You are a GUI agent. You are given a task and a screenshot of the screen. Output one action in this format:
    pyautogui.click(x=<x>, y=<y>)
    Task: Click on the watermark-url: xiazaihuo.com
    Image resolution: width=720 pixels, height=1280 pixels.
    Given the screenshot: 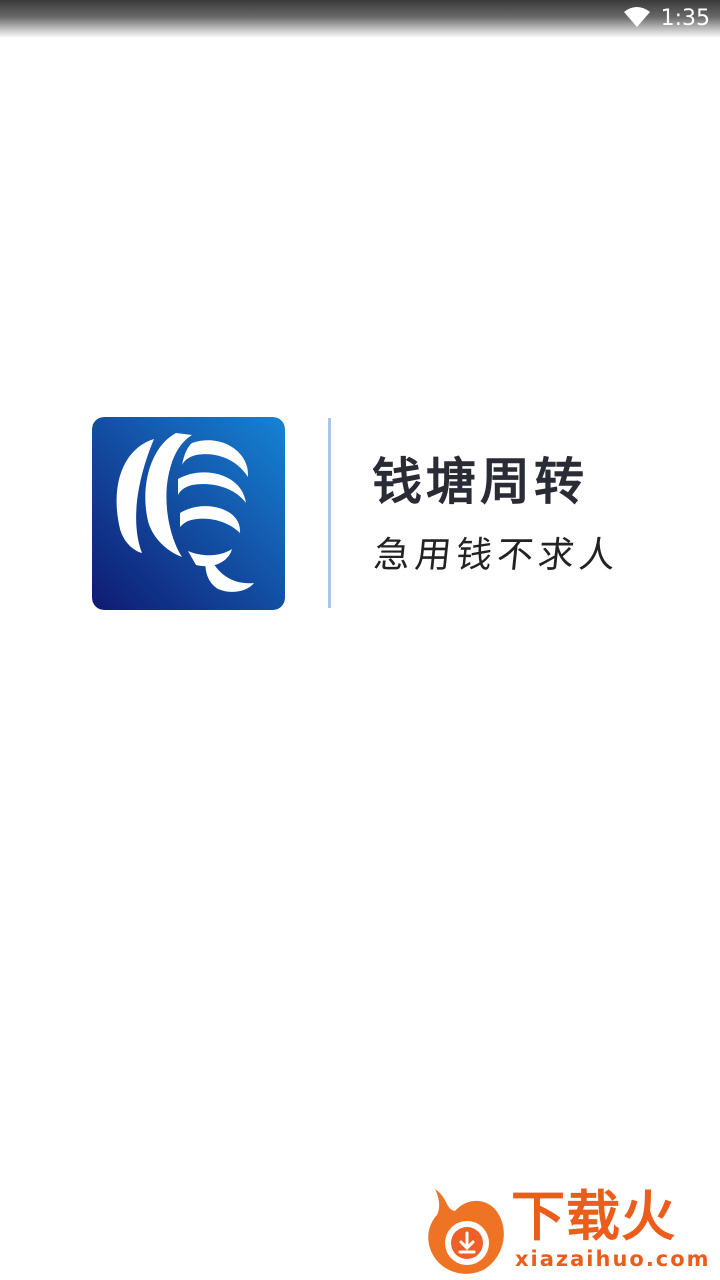 What is the action you would take?
    pyautogui.click(x=613, y=1259)
    